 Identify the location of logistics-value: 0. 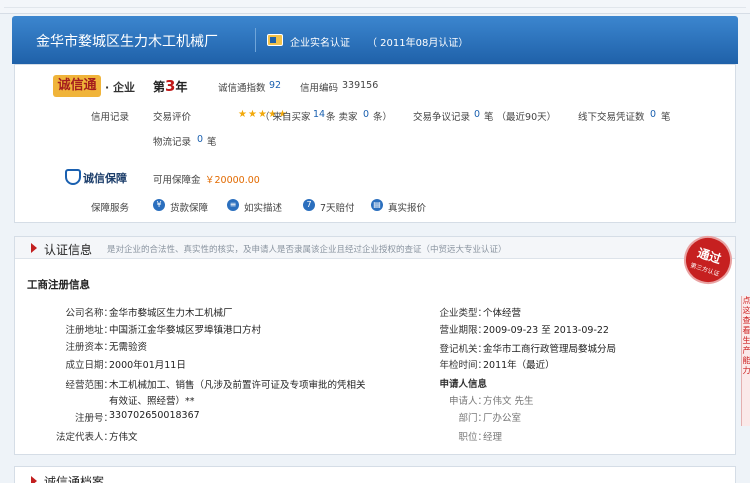
(200, 139).